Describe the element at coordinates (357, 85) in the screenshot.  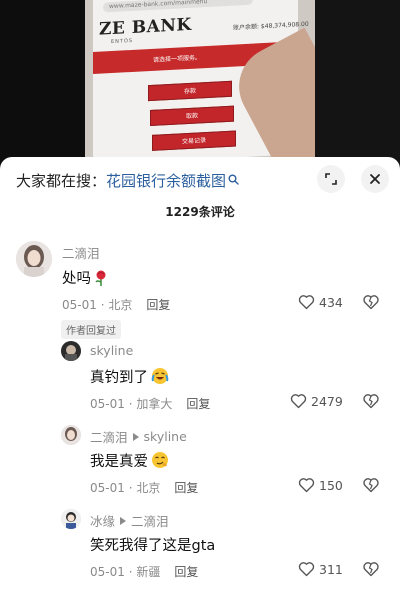
I see `video-letterbox-right` at that location.